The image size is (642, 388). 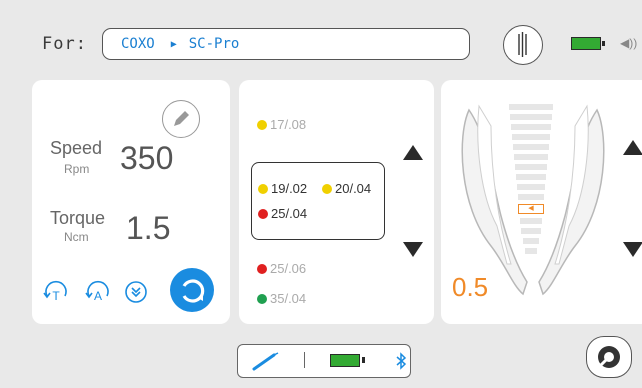 I want to click on speed-label: Speed, so click(x=76, y=148).